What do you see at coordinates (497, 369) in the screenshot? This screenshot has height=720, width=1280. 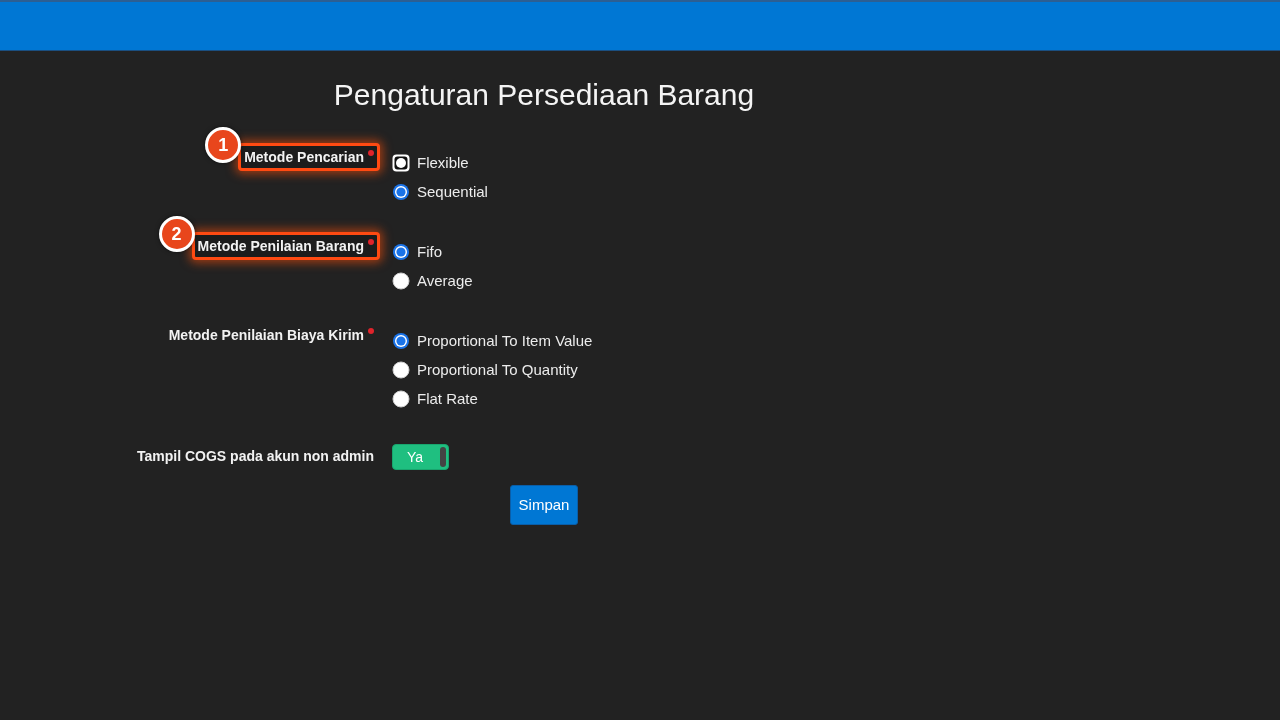 I see `radio-label: Proportional To Quantity` at bounding box center [497, 369].